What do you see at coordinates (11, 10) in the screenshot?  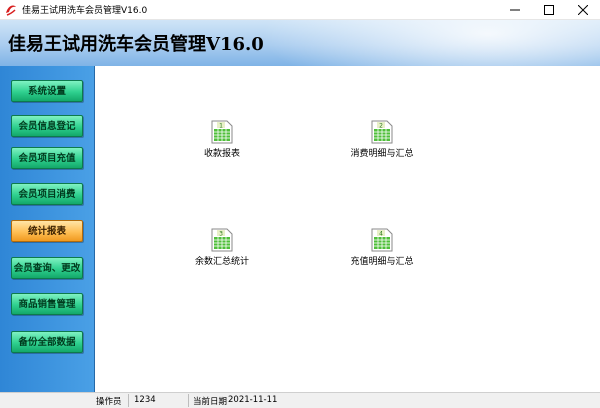 I see `app-logo-icon` at bounding box center [11, 10].